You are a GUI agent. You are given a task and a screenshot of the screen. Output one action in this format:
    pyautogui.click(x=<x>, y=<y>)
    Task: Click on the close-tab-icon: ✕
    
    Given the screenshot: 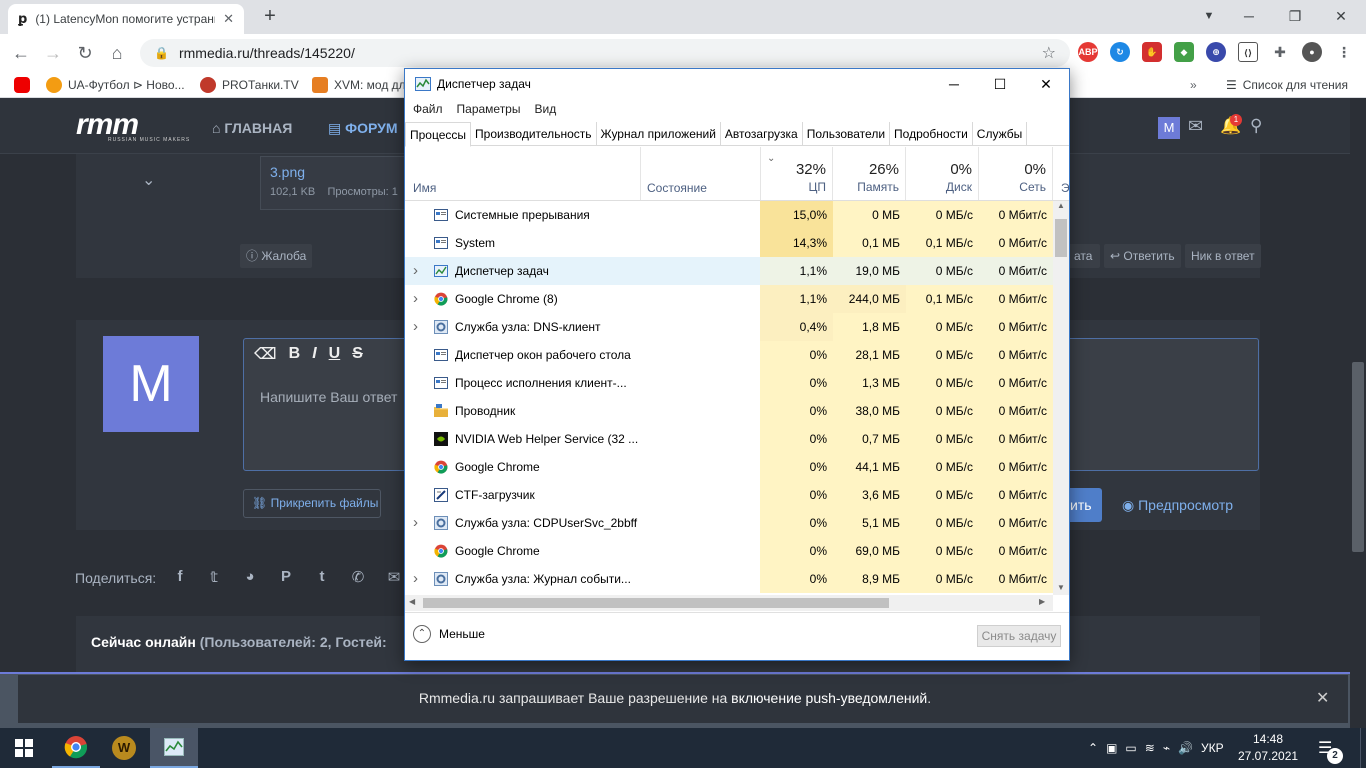 What is the action you would take?
    pyautogui.click(x=228, y=19)
    